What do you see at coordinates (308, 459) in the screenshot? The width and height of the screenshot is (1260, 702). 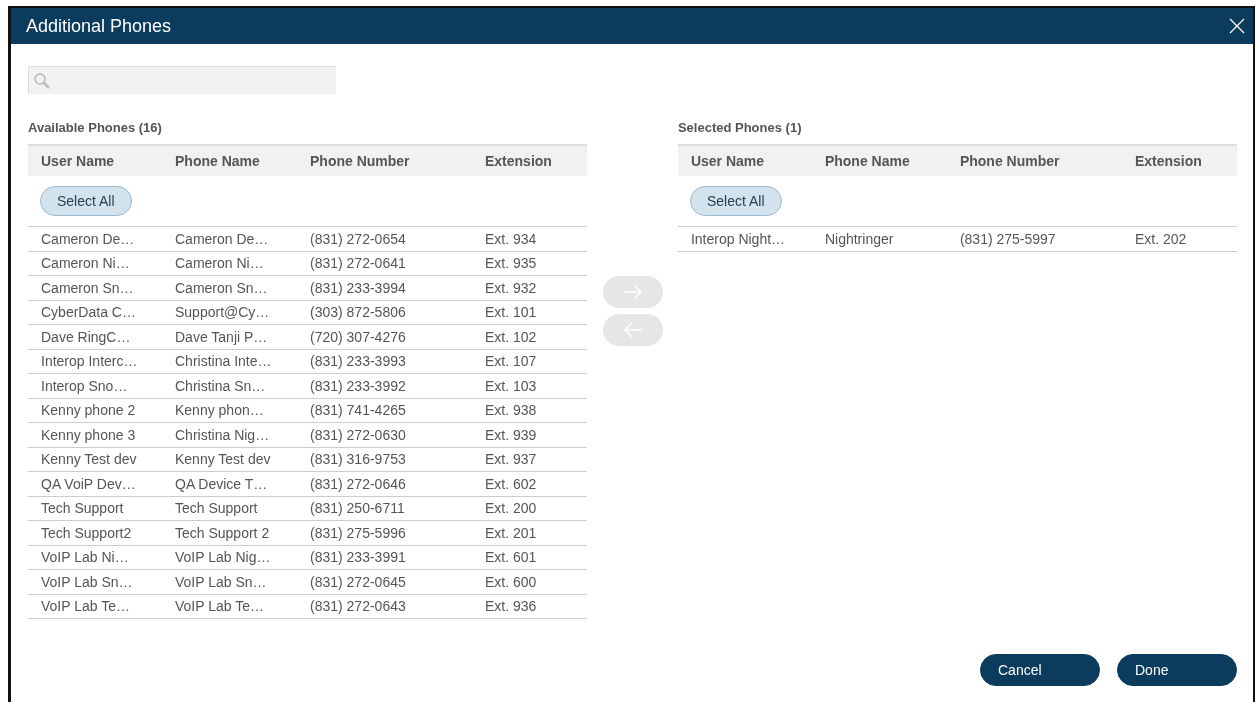 I see `available-phone-row: Kenny Test dev Kenny Test dev (831) 316-9753 Ext. 937` at bounding box center [308, 459].